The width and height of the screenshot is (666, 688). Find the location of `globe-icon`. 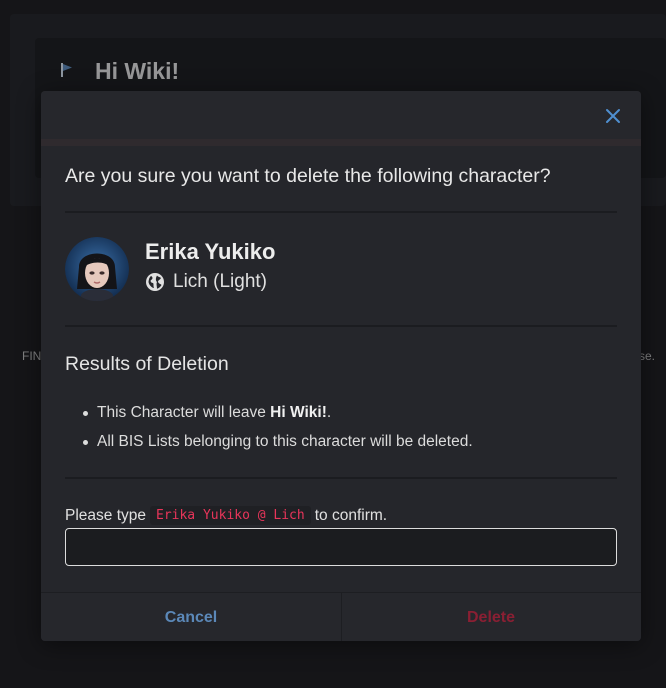

globe-icon is located at coordinates (155, 282).